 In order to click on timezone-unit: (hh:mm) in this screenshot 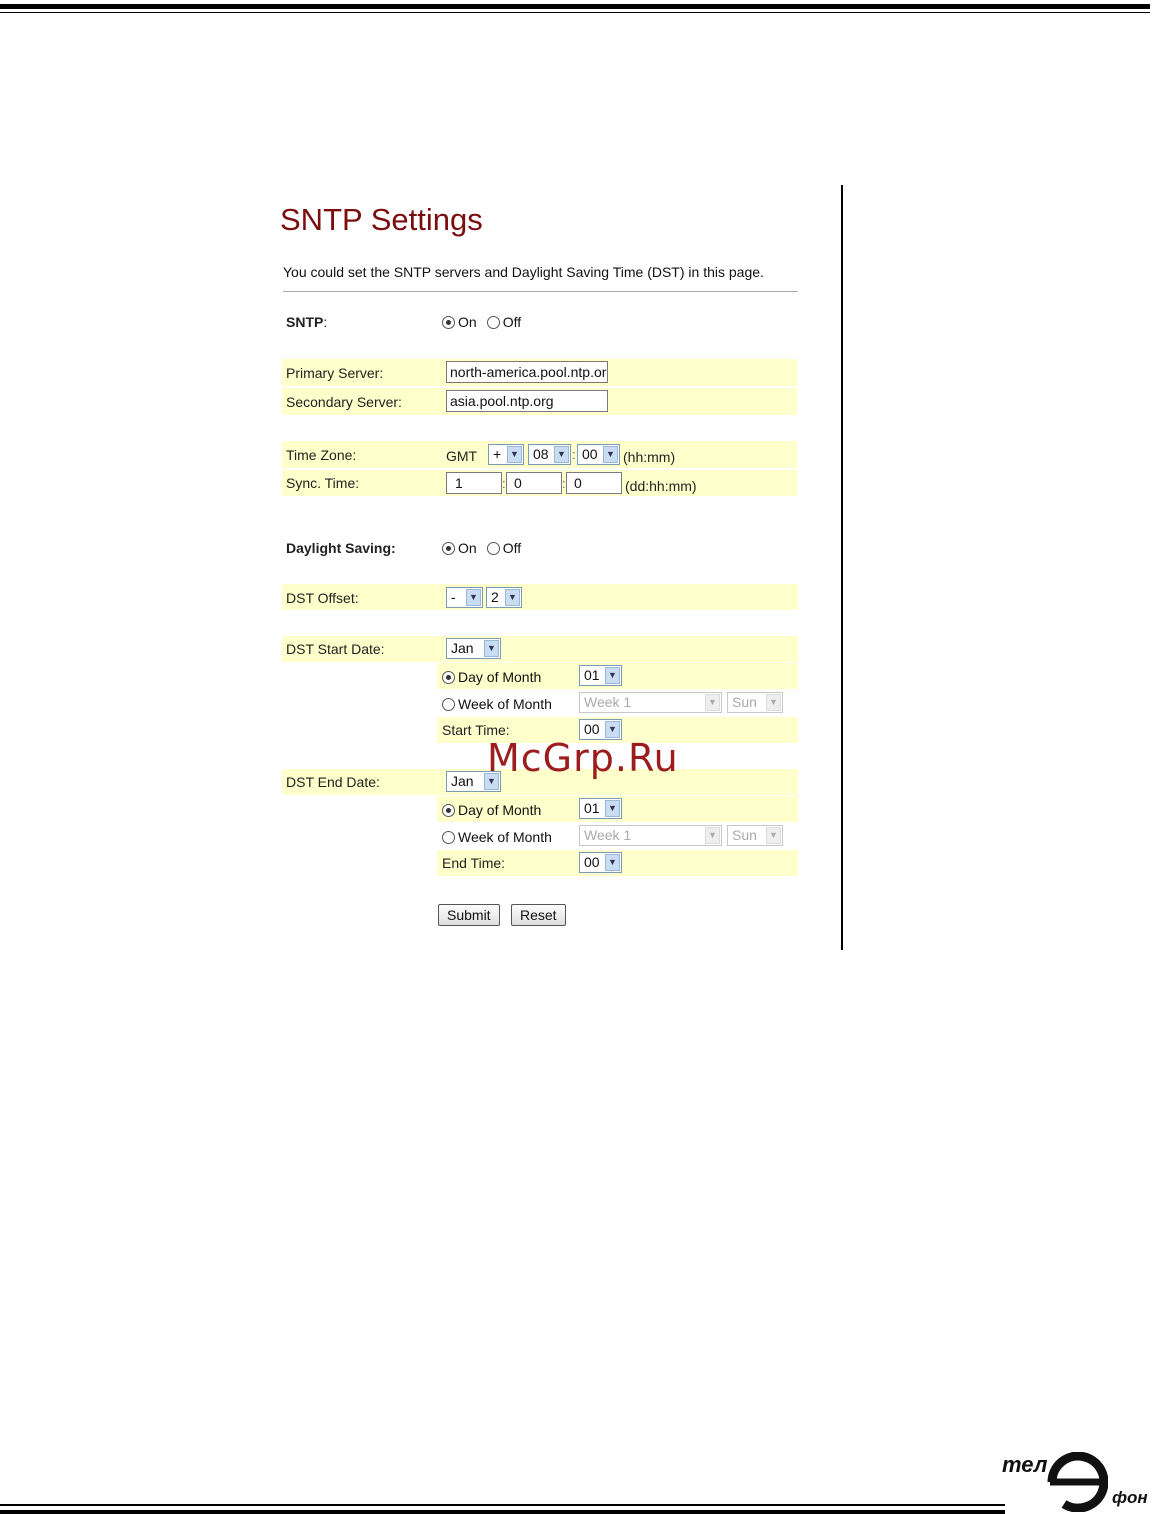, I will do `click(649, 457)`.